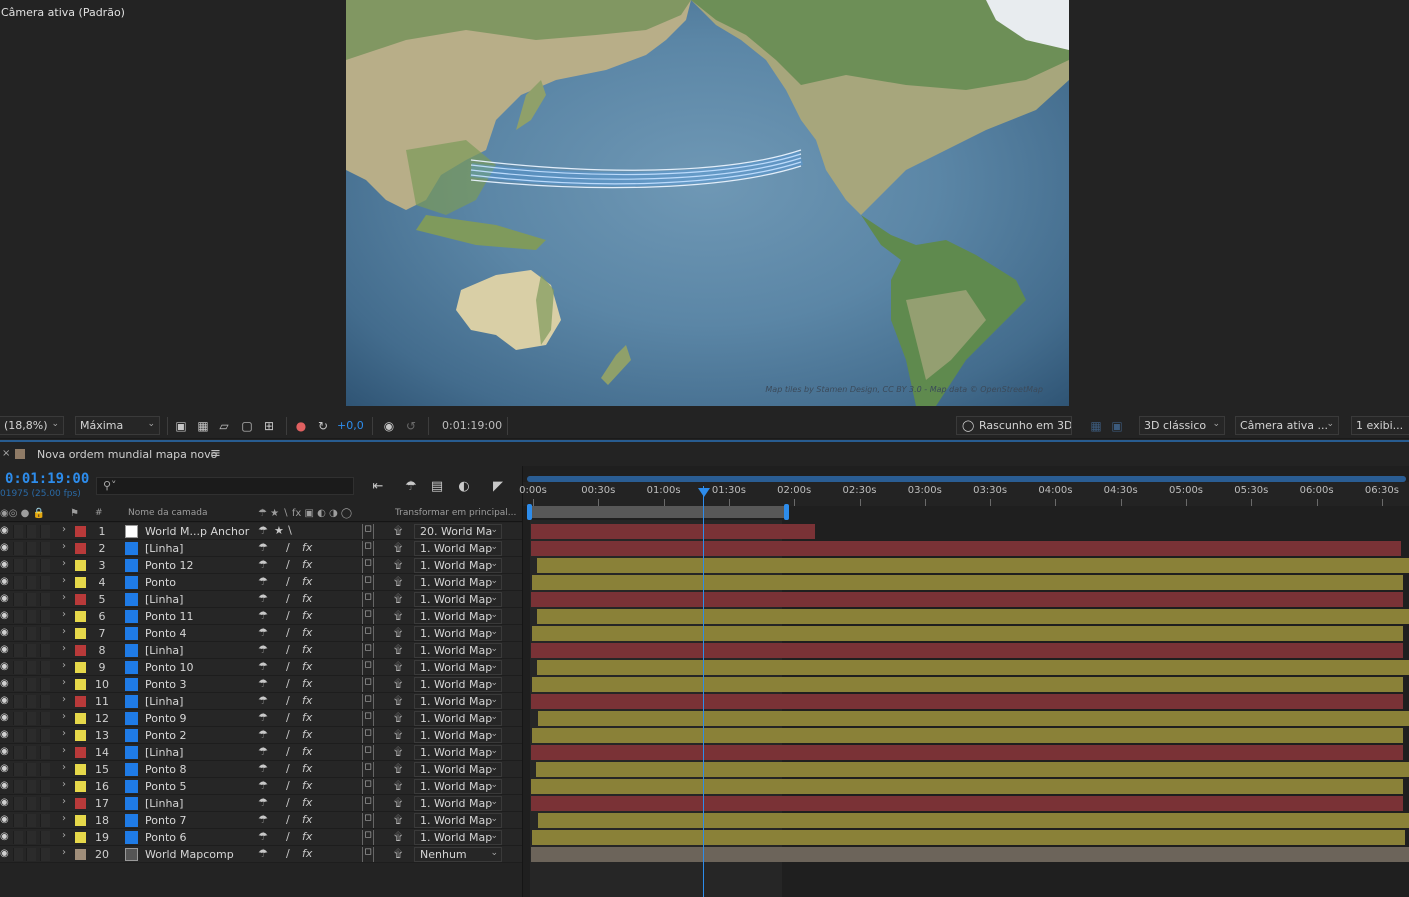 The width and height of the screenshot is (1409, 897). What do you see at coordinates (164, 650) in the screenshot?
I see `layer-name: [Linha]` at bounding box center [164, 650].